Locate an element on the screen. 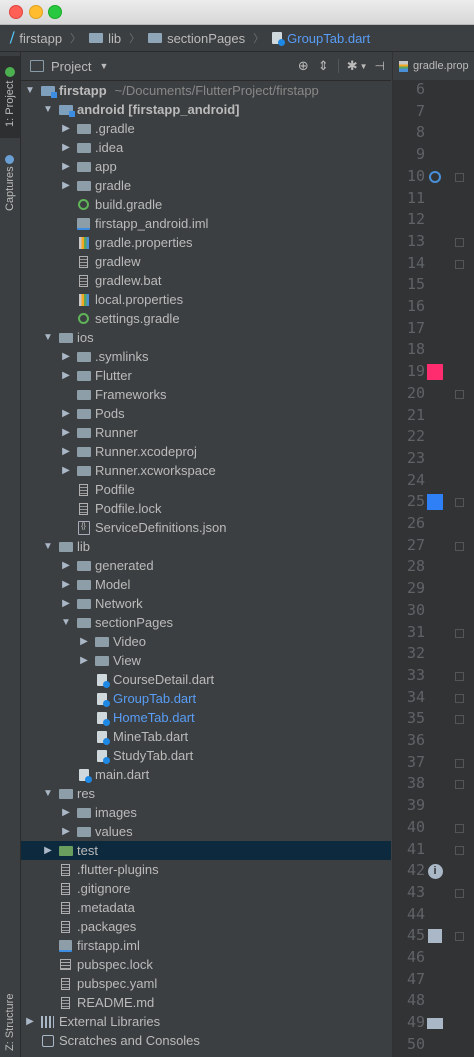  tab-structure: Z: Structure is located at coordinates (10, 1022).